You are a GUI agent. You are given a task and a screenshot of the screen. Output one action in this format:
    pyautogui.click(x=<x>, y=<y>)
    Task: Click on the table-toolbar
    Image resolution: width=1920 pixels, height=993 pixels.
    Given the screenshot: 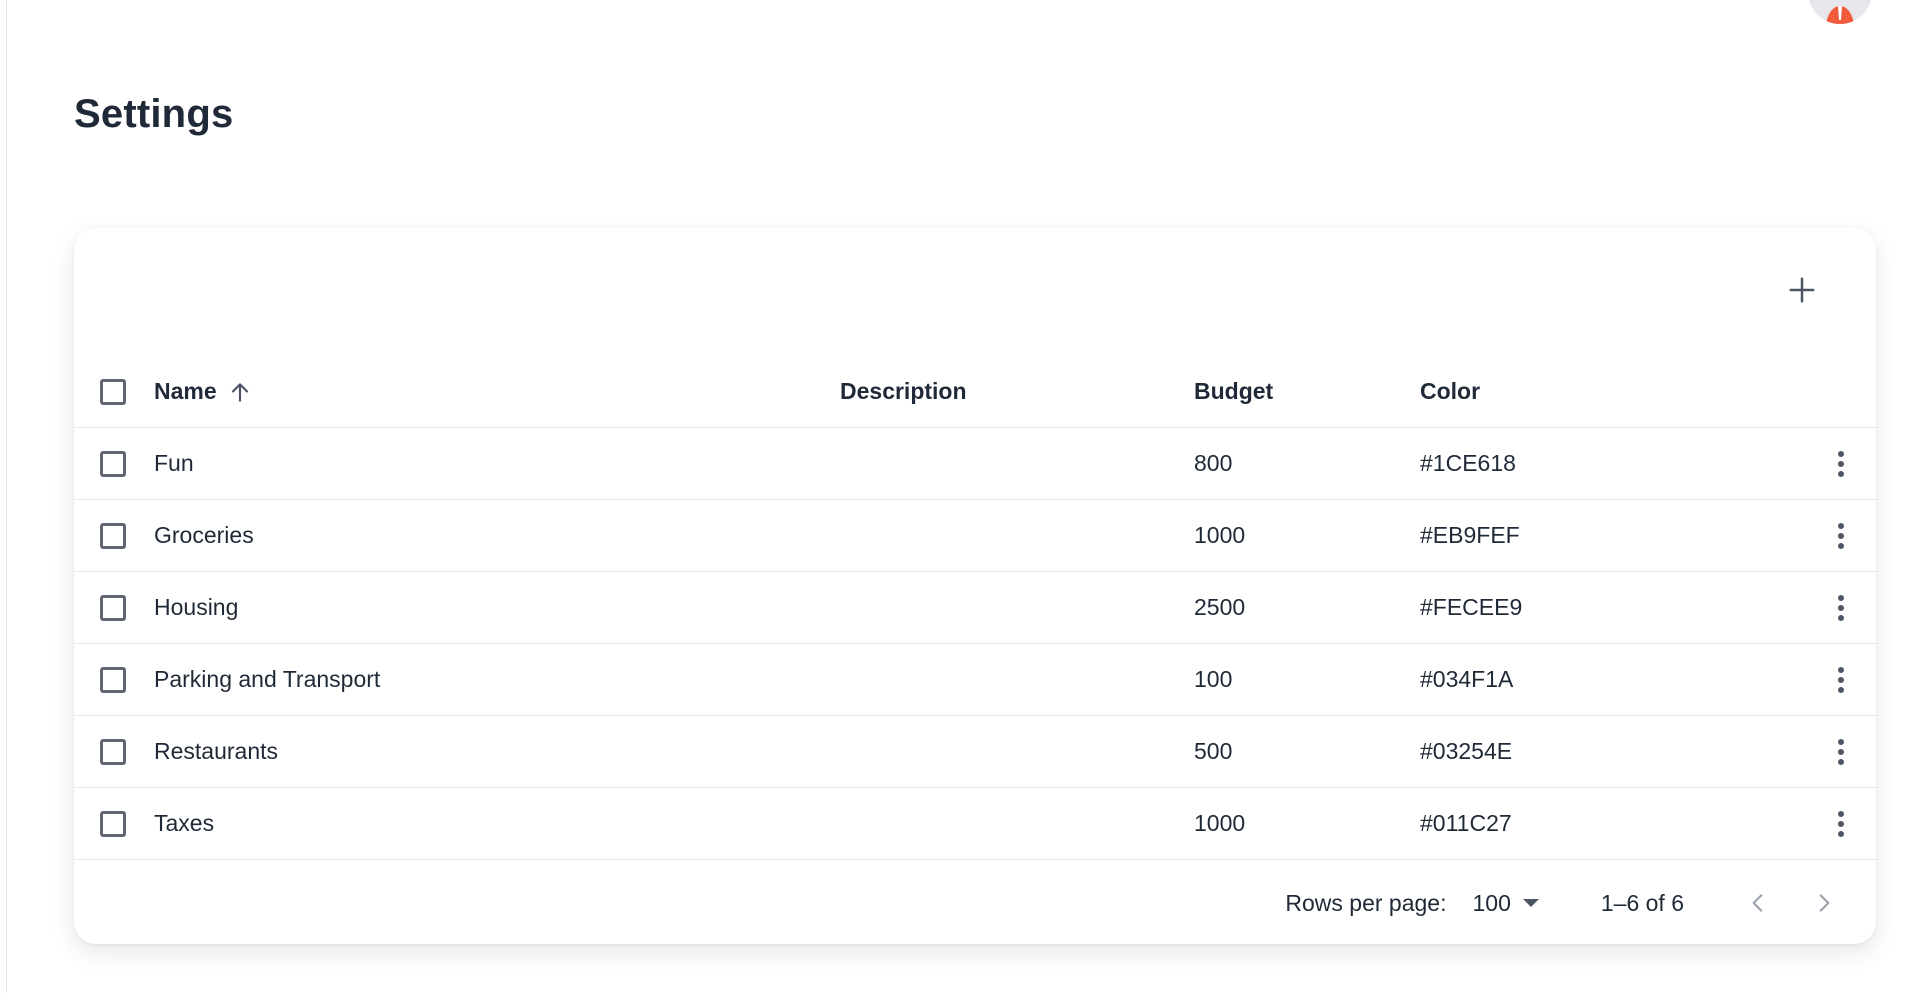 What is the action you would take?
    pyautogui.click(x=975, y=292)
    